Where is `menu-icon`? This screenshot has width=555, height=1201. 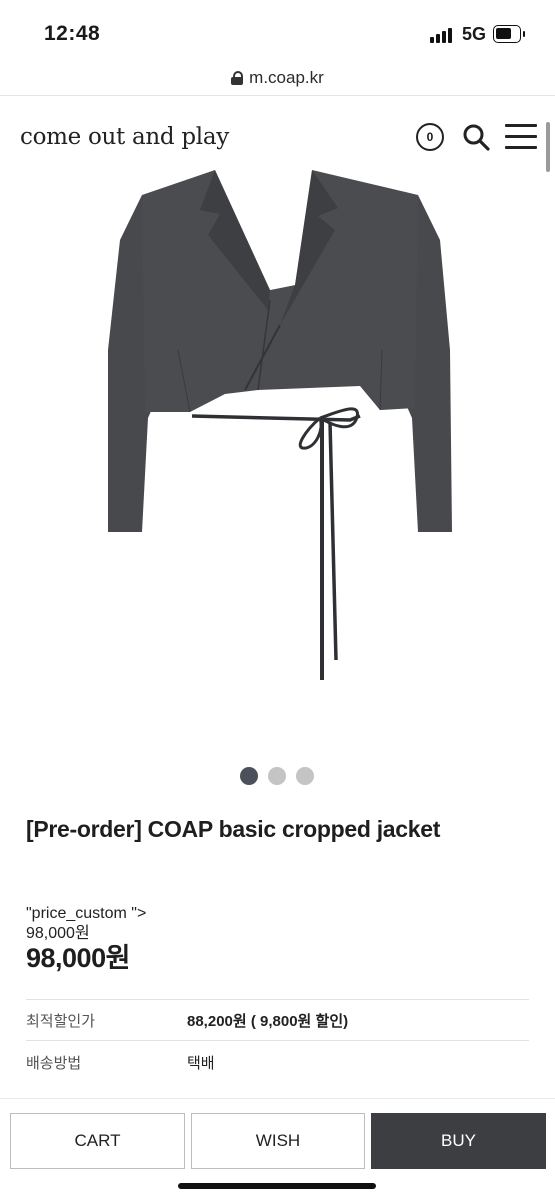 menu-icon is located at coordinates (521, 137).